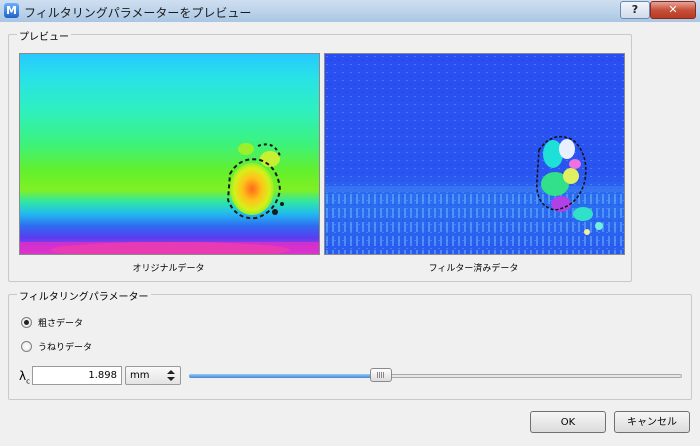  I want to click on select-arrows-icon, so click(171, 375).